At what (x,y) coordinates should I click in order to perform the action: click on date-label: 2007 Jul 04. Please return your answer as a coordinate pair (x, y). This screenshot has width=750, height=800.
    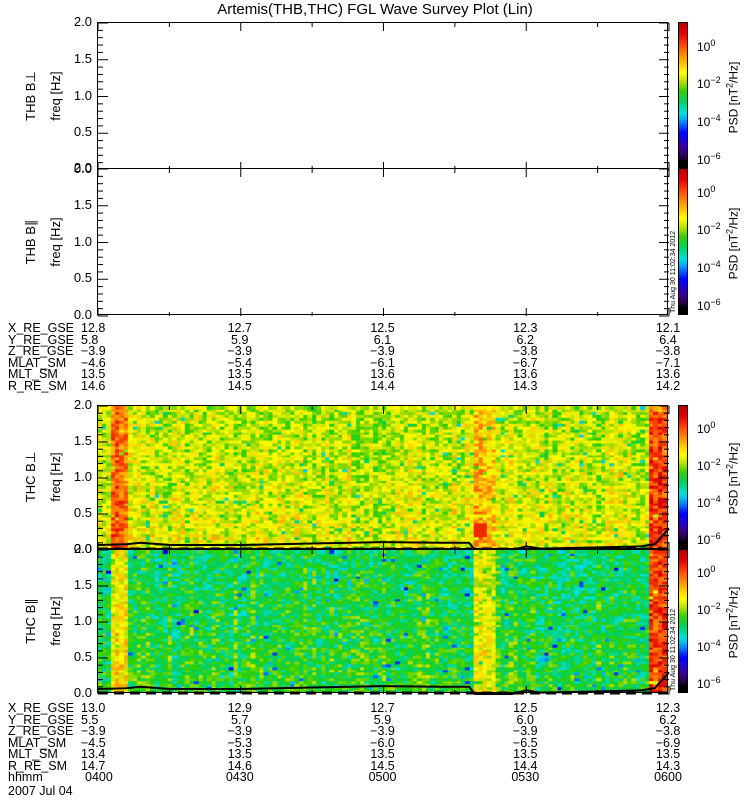
    Looking at the image, I should click on (40, 791).